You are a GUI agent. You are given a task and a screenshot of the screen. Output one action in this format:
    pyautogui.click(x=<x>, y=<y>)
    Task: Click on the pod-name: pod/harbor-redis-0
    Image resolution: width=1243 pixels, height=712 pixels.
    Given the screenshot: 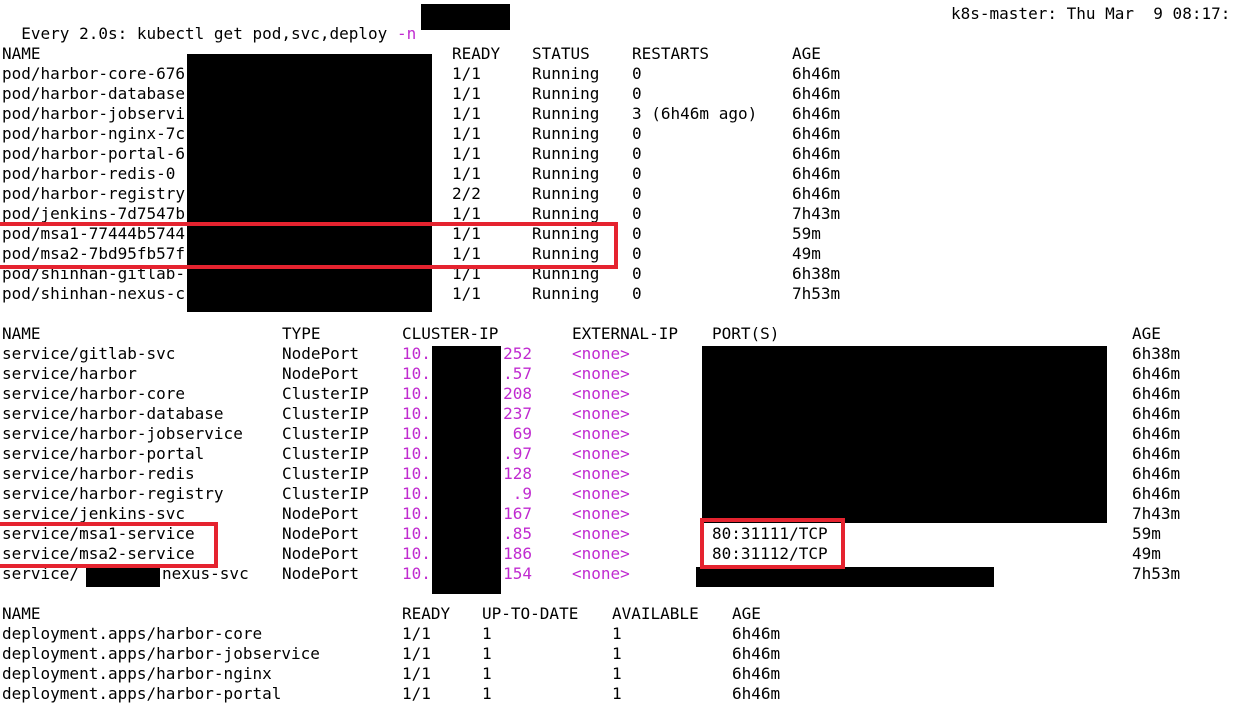 What is the action you would take?
    pyautogui.click(x=89, y=173)
    